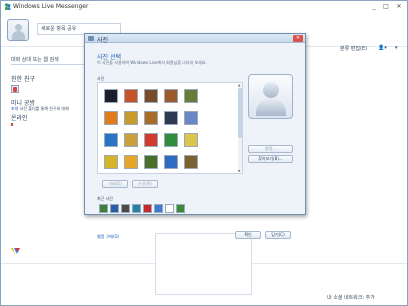  I want to click on profile-area: 새로운 항목 공유, so click(64, 30).